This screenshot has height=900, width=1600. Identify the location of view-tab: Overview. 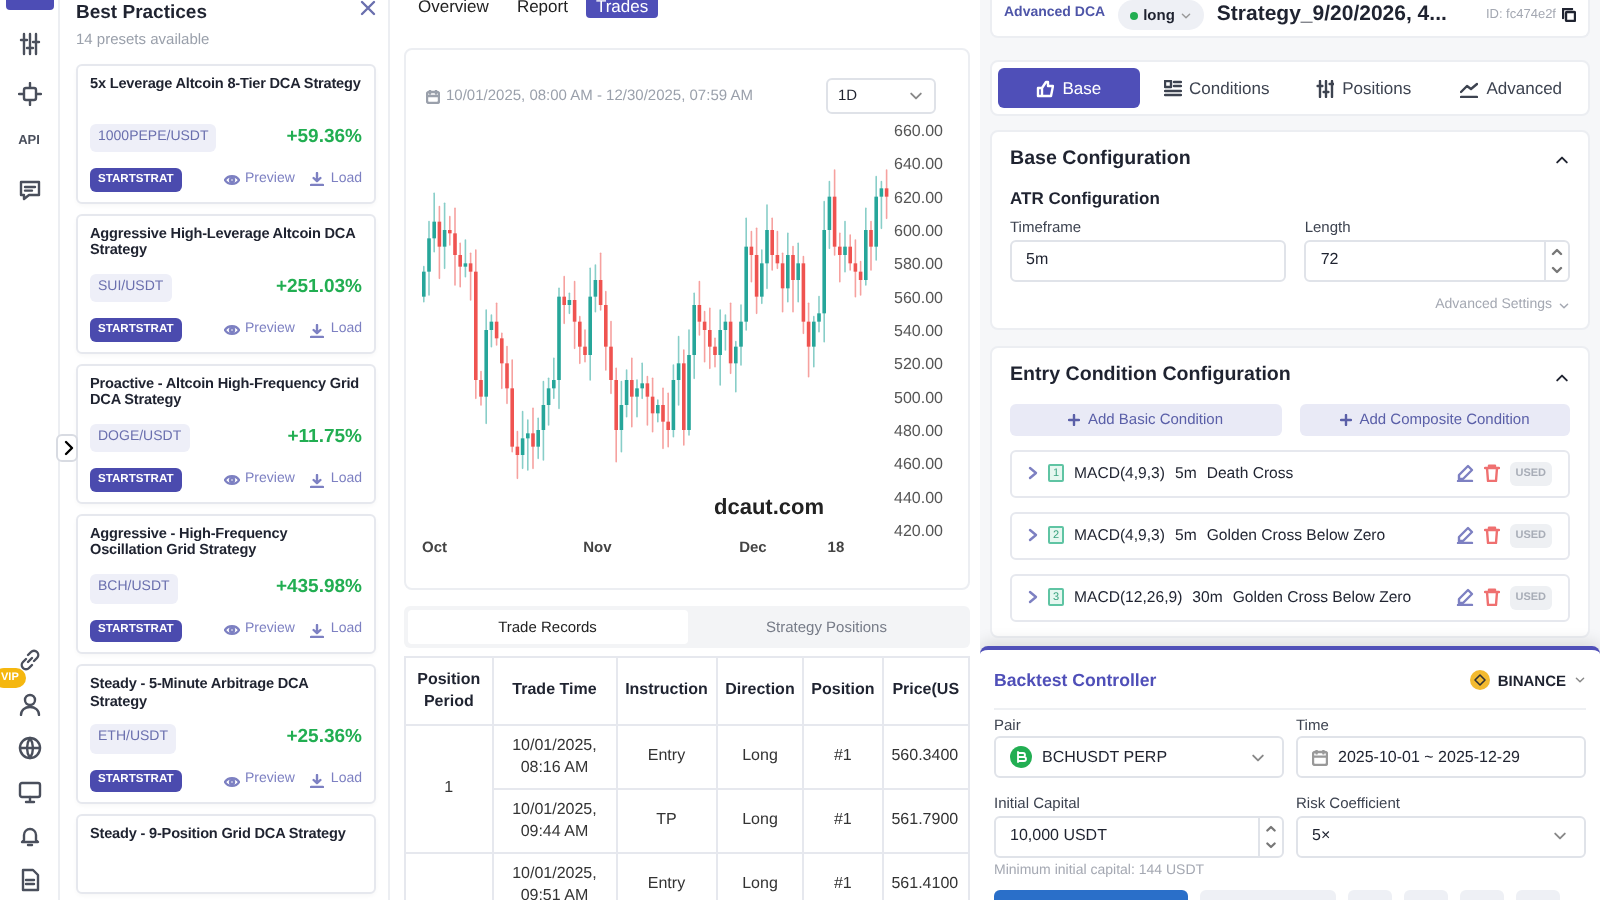
(453, 9).